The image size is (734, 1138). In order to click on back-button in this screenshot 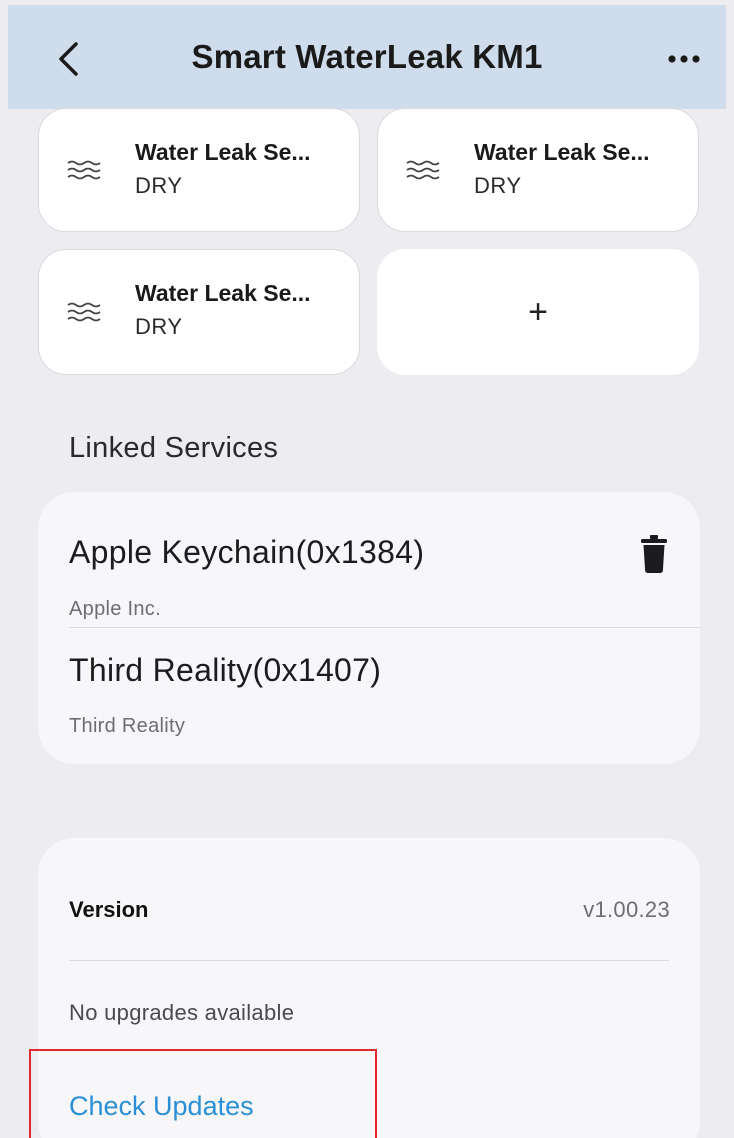, I will do `click(68, 59)`.